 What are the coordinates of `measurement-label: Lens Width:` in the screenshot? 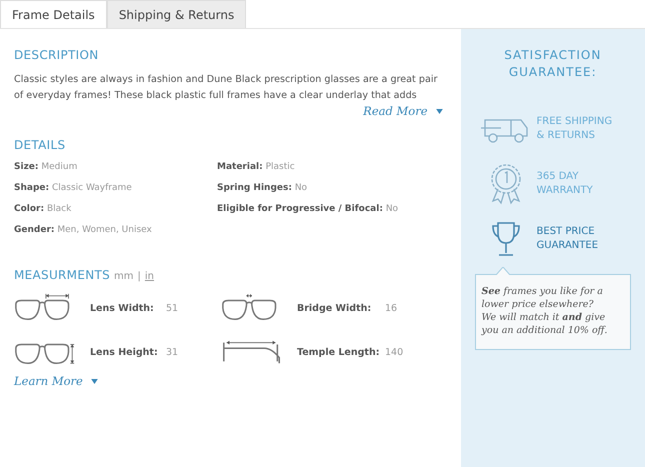 It's located at (122, 308).